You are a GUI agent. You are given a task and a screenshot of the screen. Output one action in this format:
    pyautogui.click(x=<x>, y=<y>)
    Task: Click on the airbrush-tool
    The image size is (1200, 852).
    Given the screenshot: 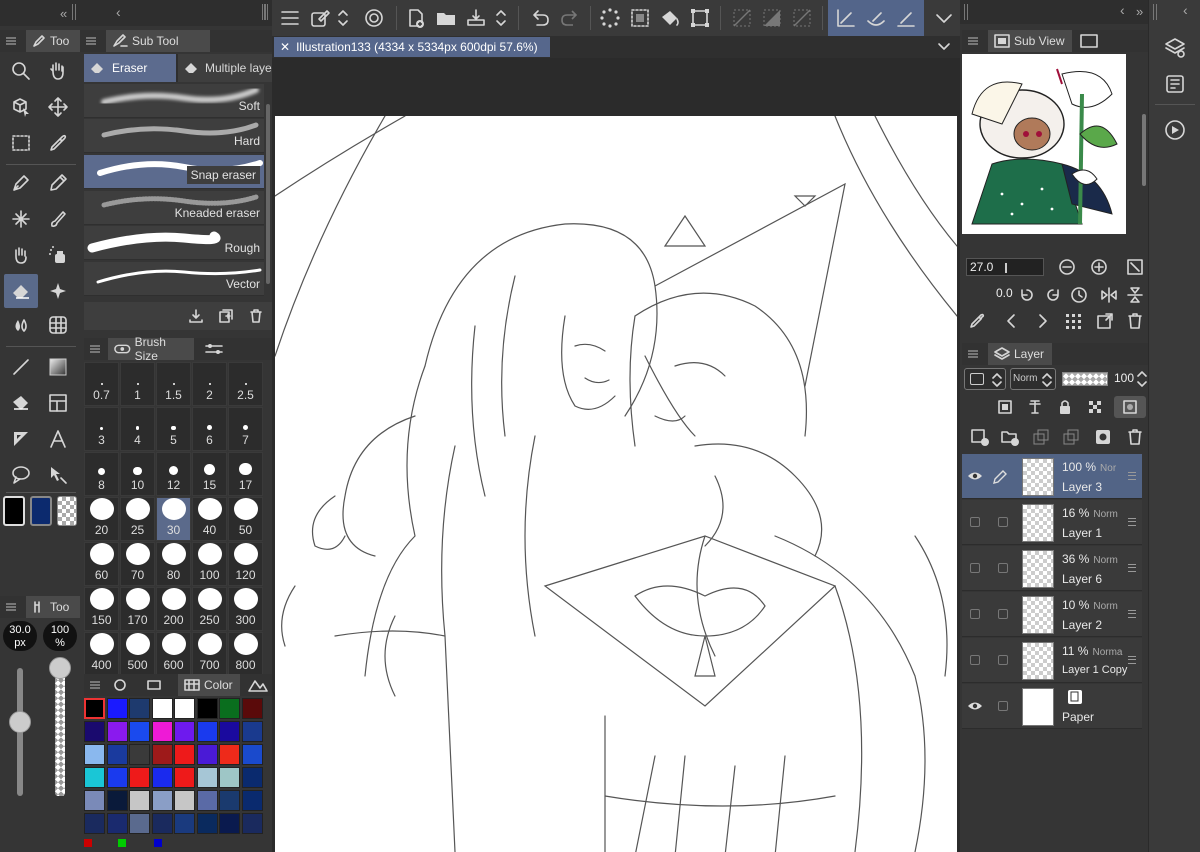 What is the action you would take?
    pyautogui.click(x=21, y=219)
    